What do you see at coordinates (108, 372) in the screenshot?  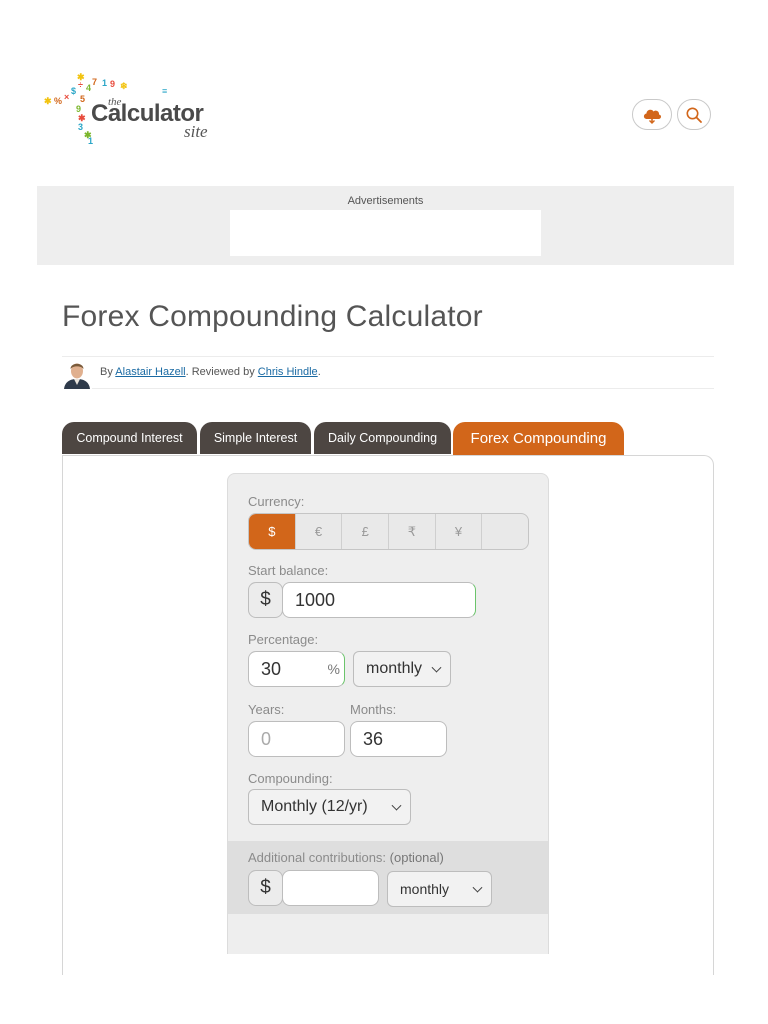 I see `byline-by: By` at bounding box center [108, 372].